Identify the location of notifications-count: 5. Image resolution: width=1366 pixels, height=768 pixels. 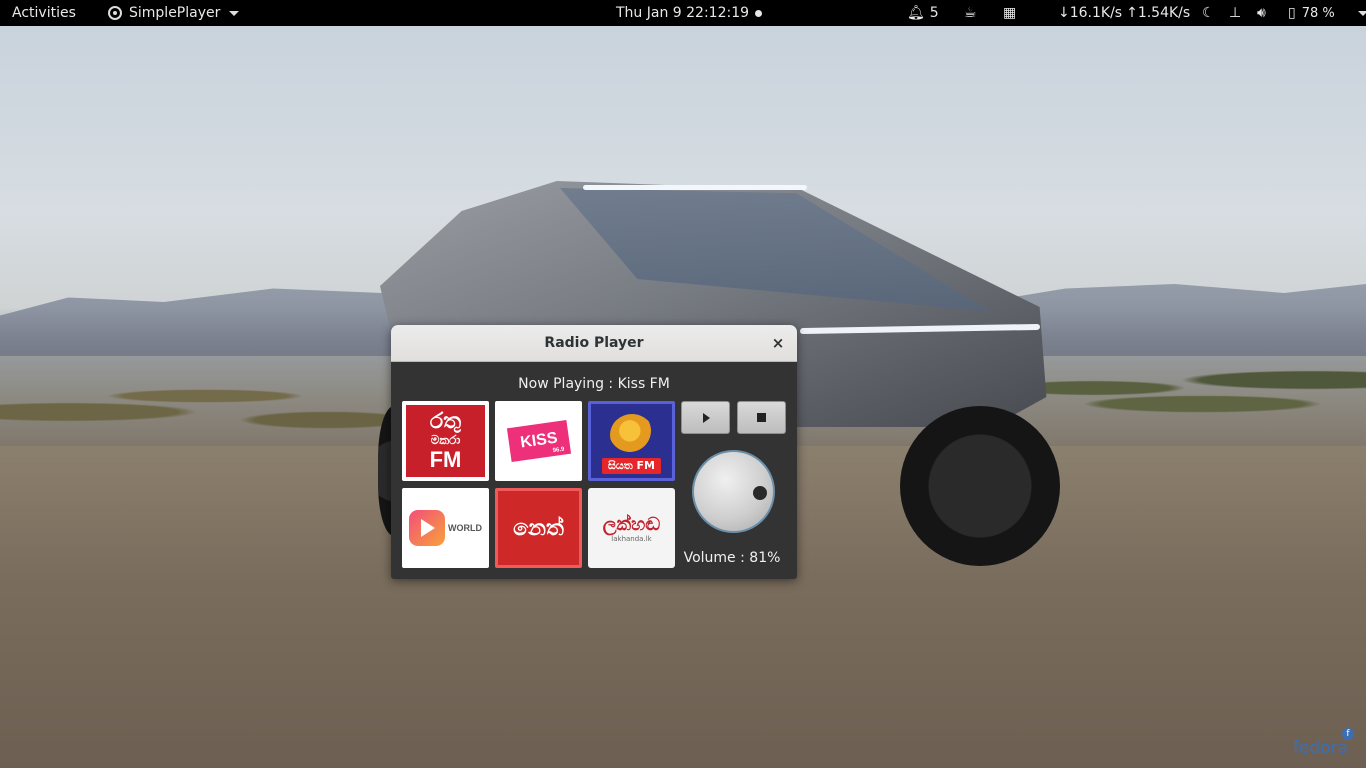
(934, 13).